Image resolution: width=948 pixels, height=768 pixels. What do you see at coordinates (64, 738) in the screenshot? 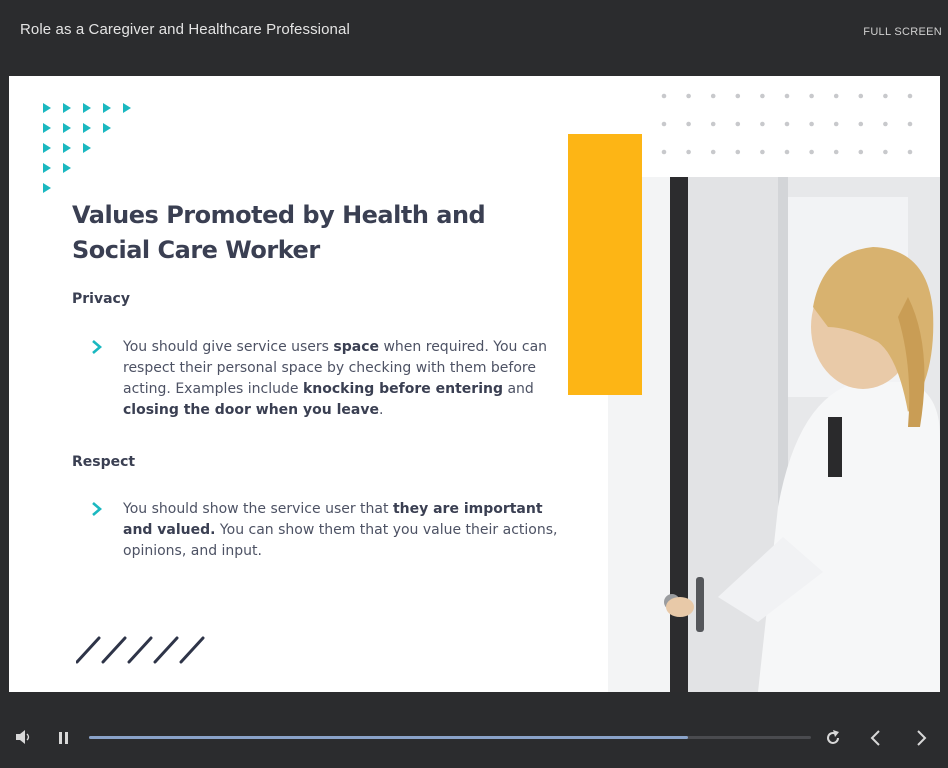
I see `pause-icon` at bounding box center [64, 738].